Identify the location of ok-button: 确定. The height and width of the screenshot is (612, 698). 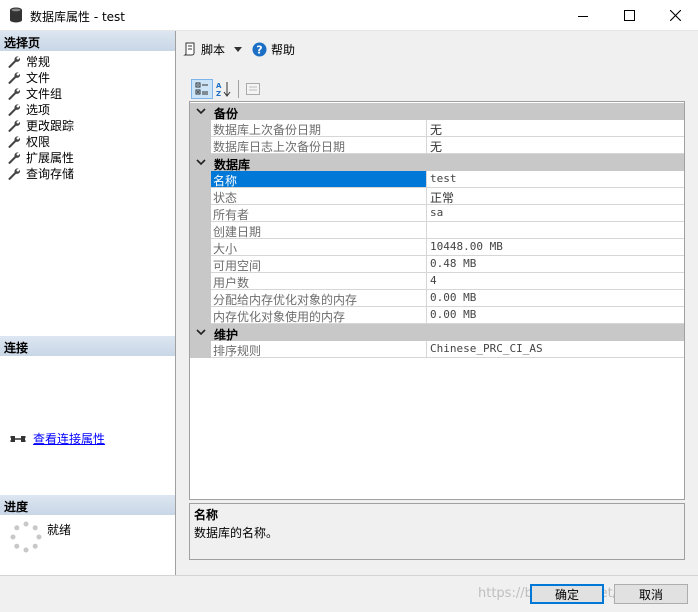
(567, 594).